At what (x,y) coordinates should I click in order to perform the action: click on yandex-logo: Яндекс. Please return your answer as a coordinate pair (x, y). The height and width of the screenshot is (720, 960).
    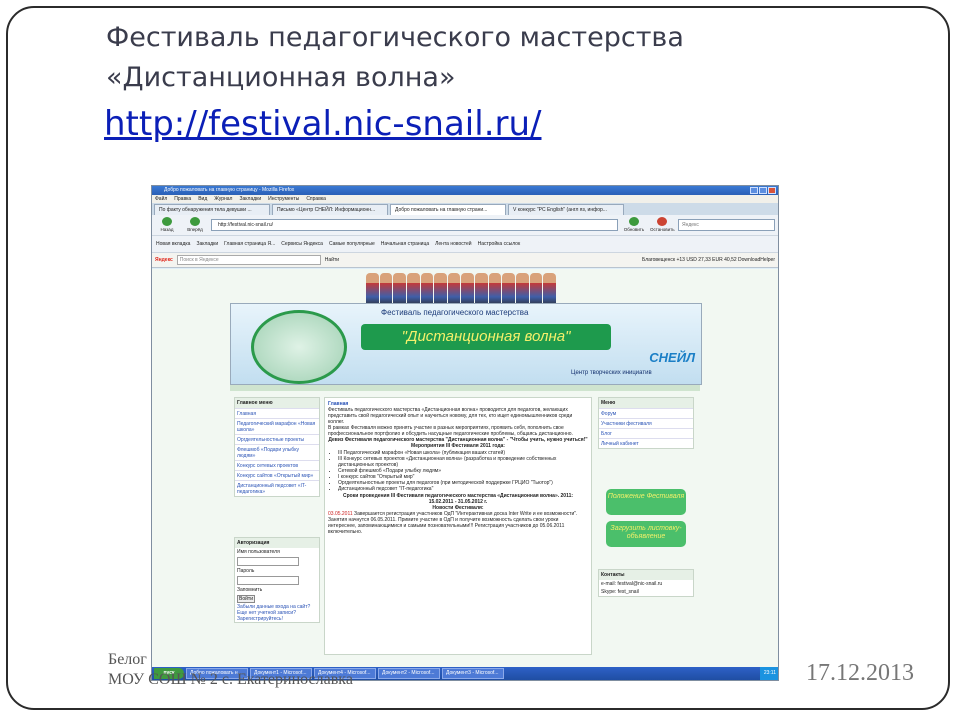
    Looking at the image, I should click on (164, 260).